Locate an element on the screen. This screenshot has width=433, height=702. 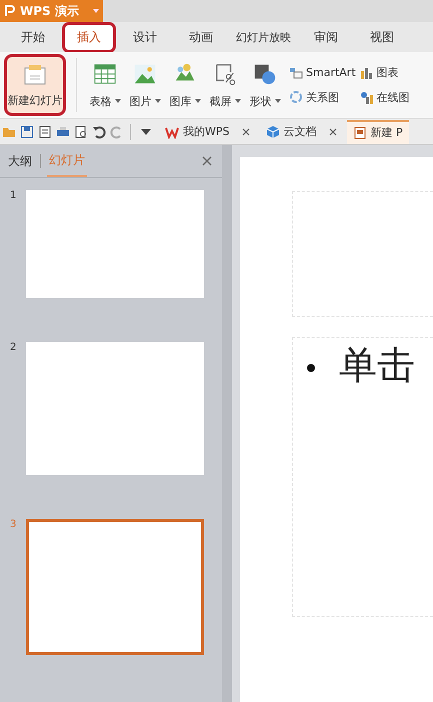
slide-number: 2 is located at coordinates (14, 348).